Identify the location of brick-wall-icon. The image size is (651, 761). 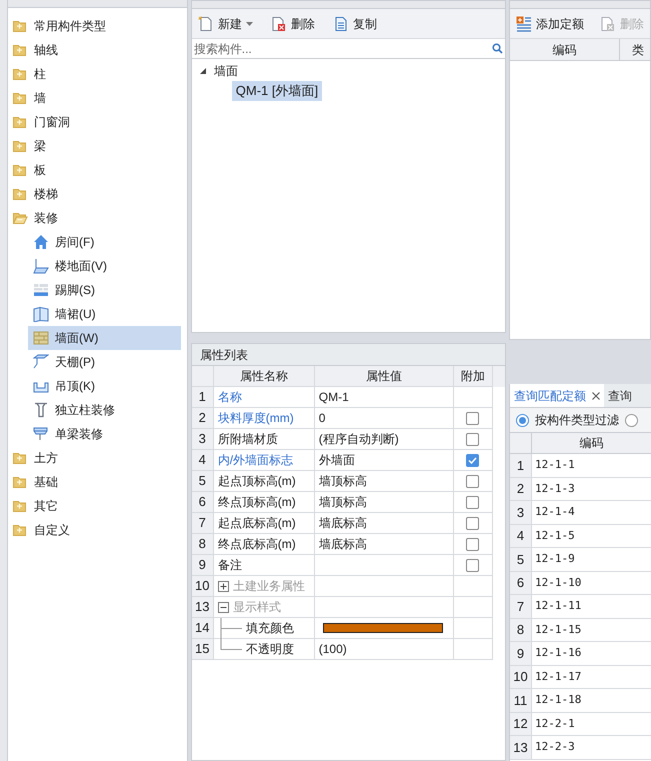
(41, 338).